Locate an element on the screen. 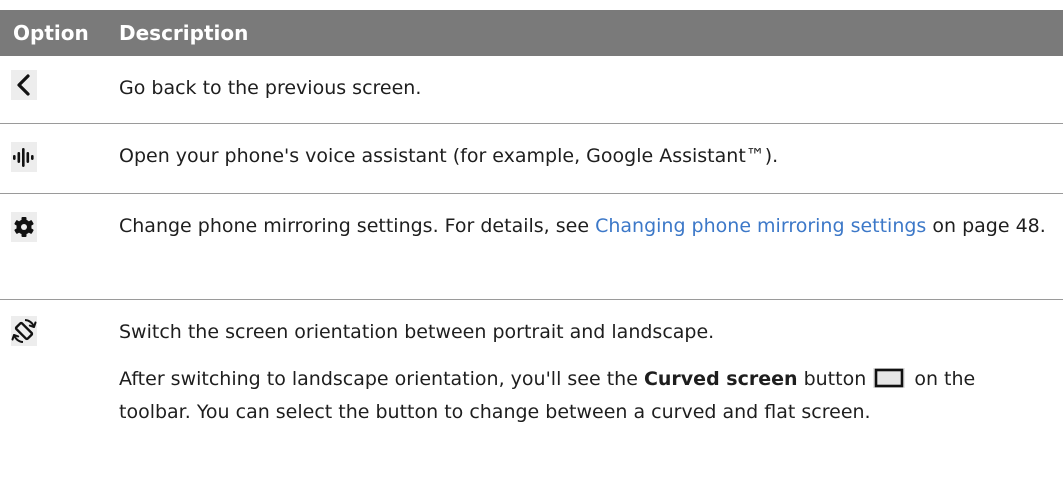  header-option: Option is located at coordinates (51, 33).